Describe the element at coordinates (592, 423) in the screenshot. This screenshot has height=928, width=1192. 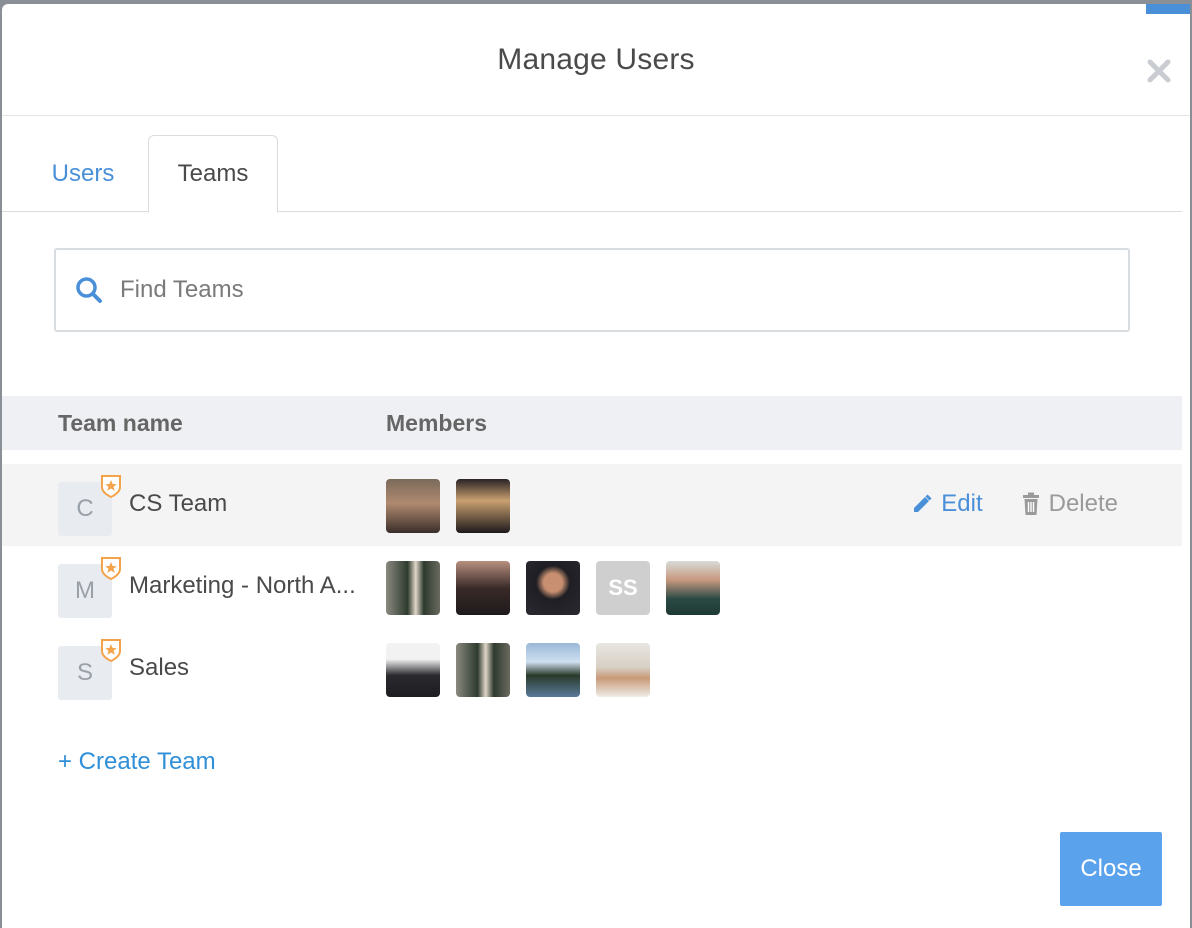
I see `table-header: Team name Members` at that location.